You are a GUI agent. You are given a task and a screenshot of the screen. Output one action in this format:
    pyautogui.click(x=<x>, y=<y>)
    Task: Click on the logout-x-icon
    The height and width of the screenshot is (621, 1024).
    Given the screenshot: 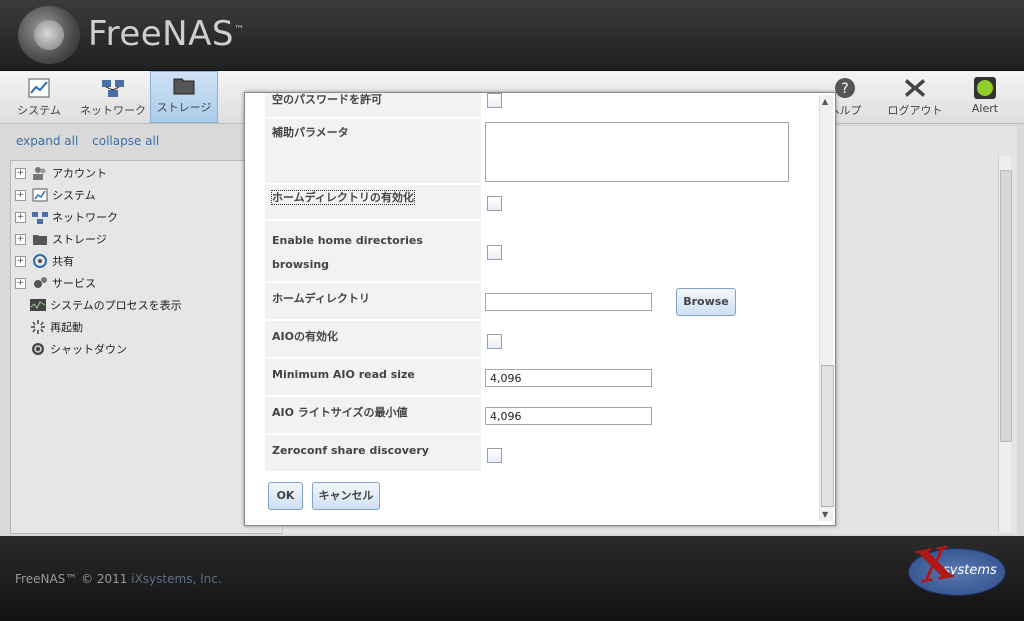 What is the action you would take?
    pyautogui.click(x=915, y=88)
    